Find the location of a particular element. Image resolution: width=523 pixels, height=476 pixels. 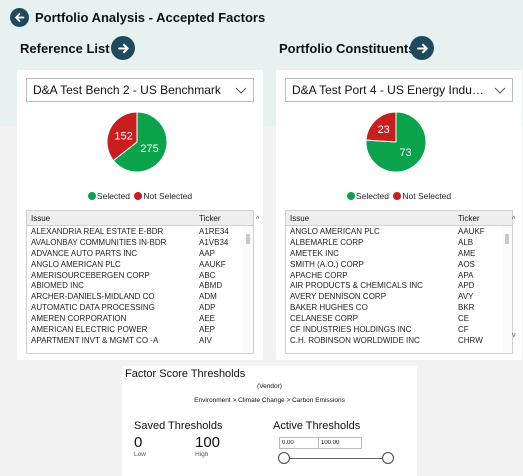

ticker-cell: CHRW is located at coordinates (470, 340).